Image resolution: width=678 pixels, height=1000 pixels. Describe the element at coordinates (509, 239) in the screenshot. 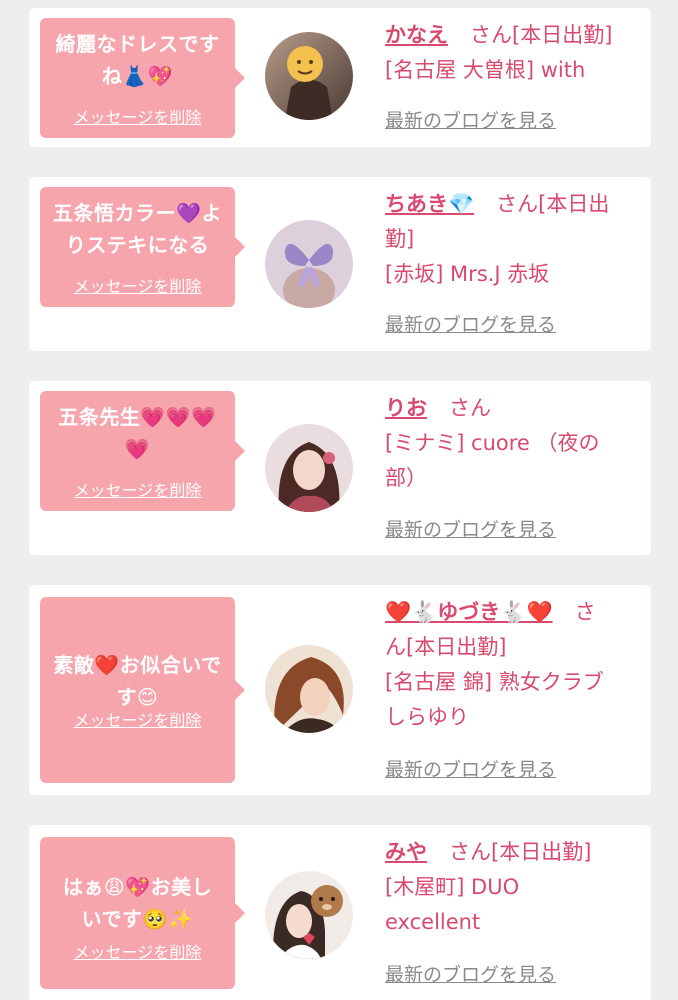

I see `profile-info: ちあき💎 さん[本日出 勤] [赤坂] Mrs.J 赤坂` at that location.